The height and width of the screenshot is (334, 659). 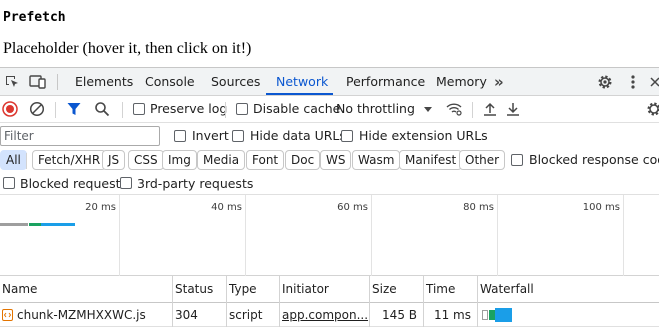 I want to click on column-header-initiator: Initiator, so click(x=325, y=289).